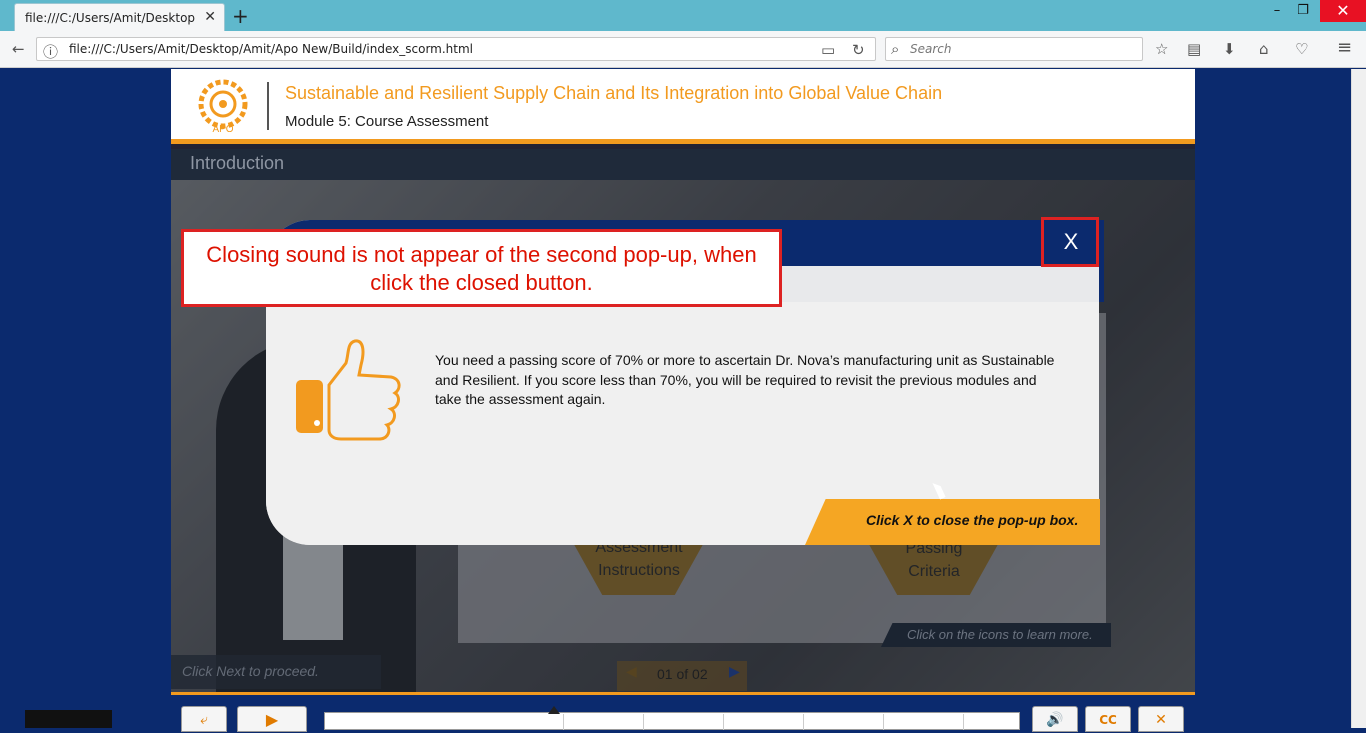 Image resolution: width=1366 pixels, height=733 pixels. I want to click on play-button: ▶, so click(272, 719).